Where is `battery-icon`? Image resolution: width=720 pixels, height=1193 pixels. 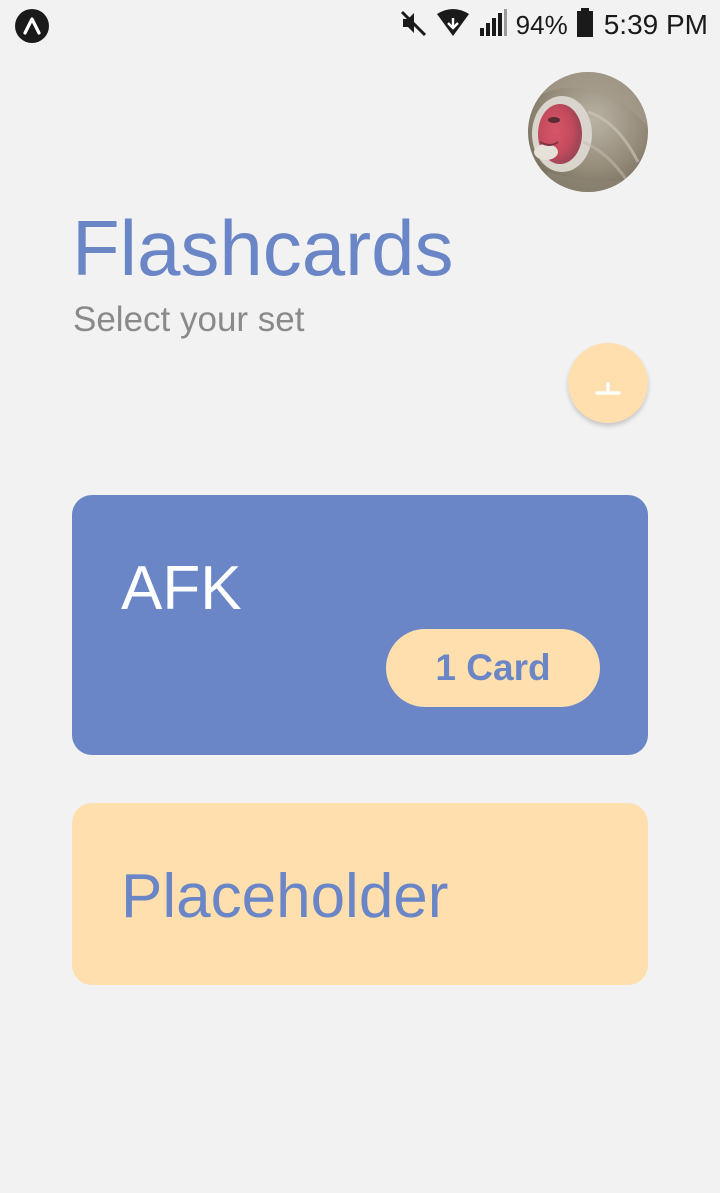 battery-icon is located at coordinates (585, 25).